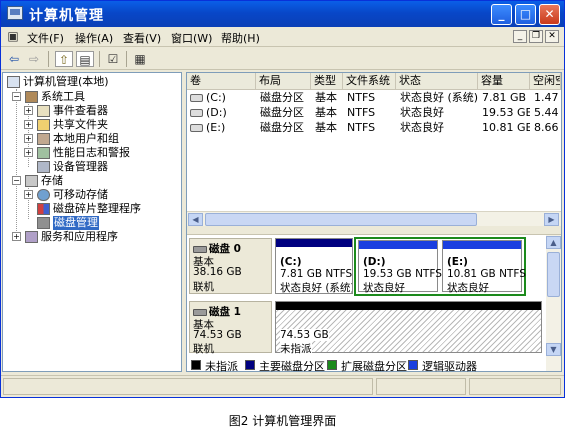 The height and width of the screenshot is (430, 565). Describe the element at coordinates (43, 111) in the screenshot. I see `event-viewer-icon` at that location.